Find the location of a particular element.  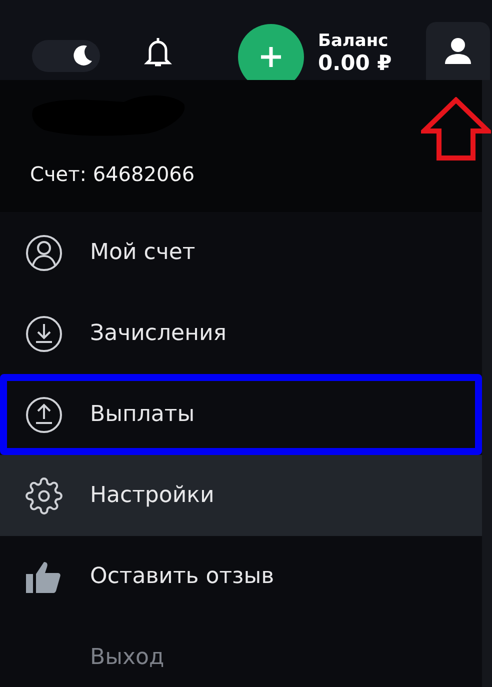

bell-icon is located at coordinates (158, 52).